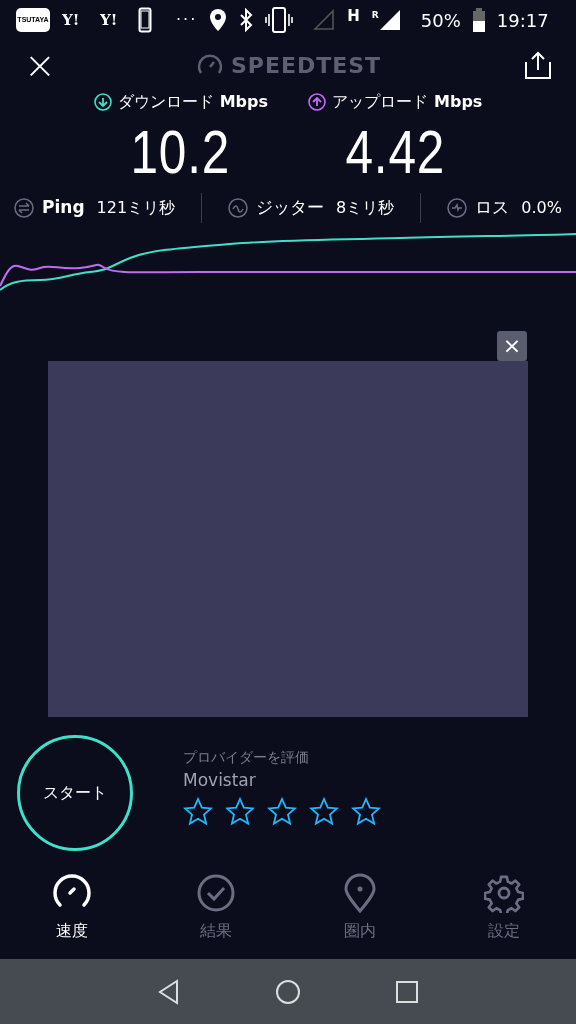  What do you see at coordinates (24, 208) in the screenshot?
I see `ping-icon` at bounding box center [24, 208].